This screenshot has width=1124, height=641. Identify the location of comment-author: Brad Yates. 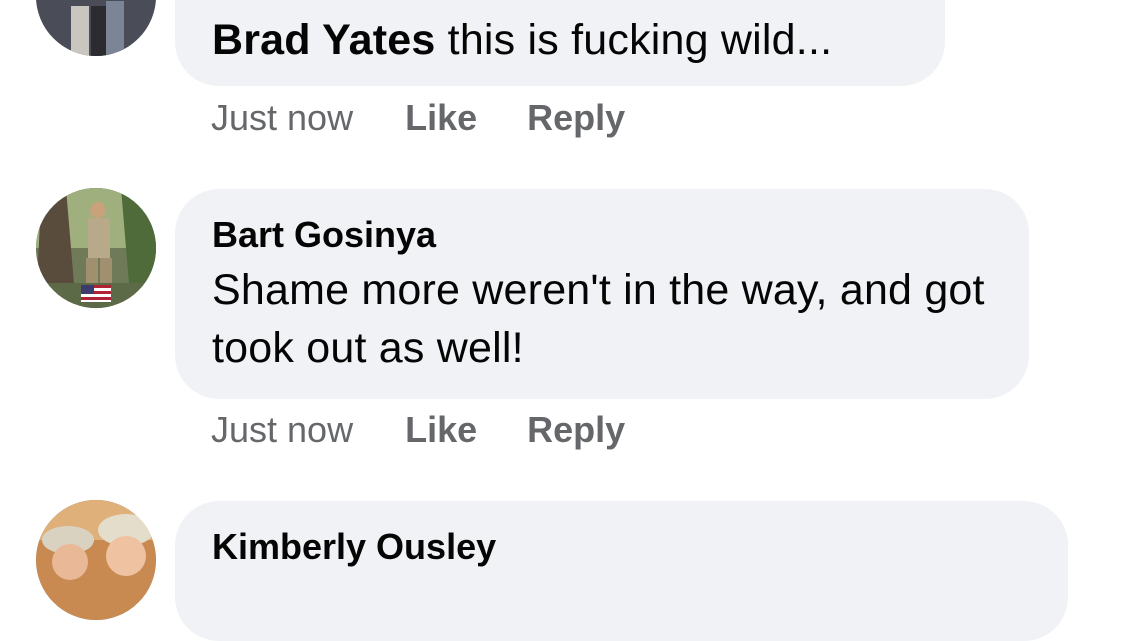
(324, 40).